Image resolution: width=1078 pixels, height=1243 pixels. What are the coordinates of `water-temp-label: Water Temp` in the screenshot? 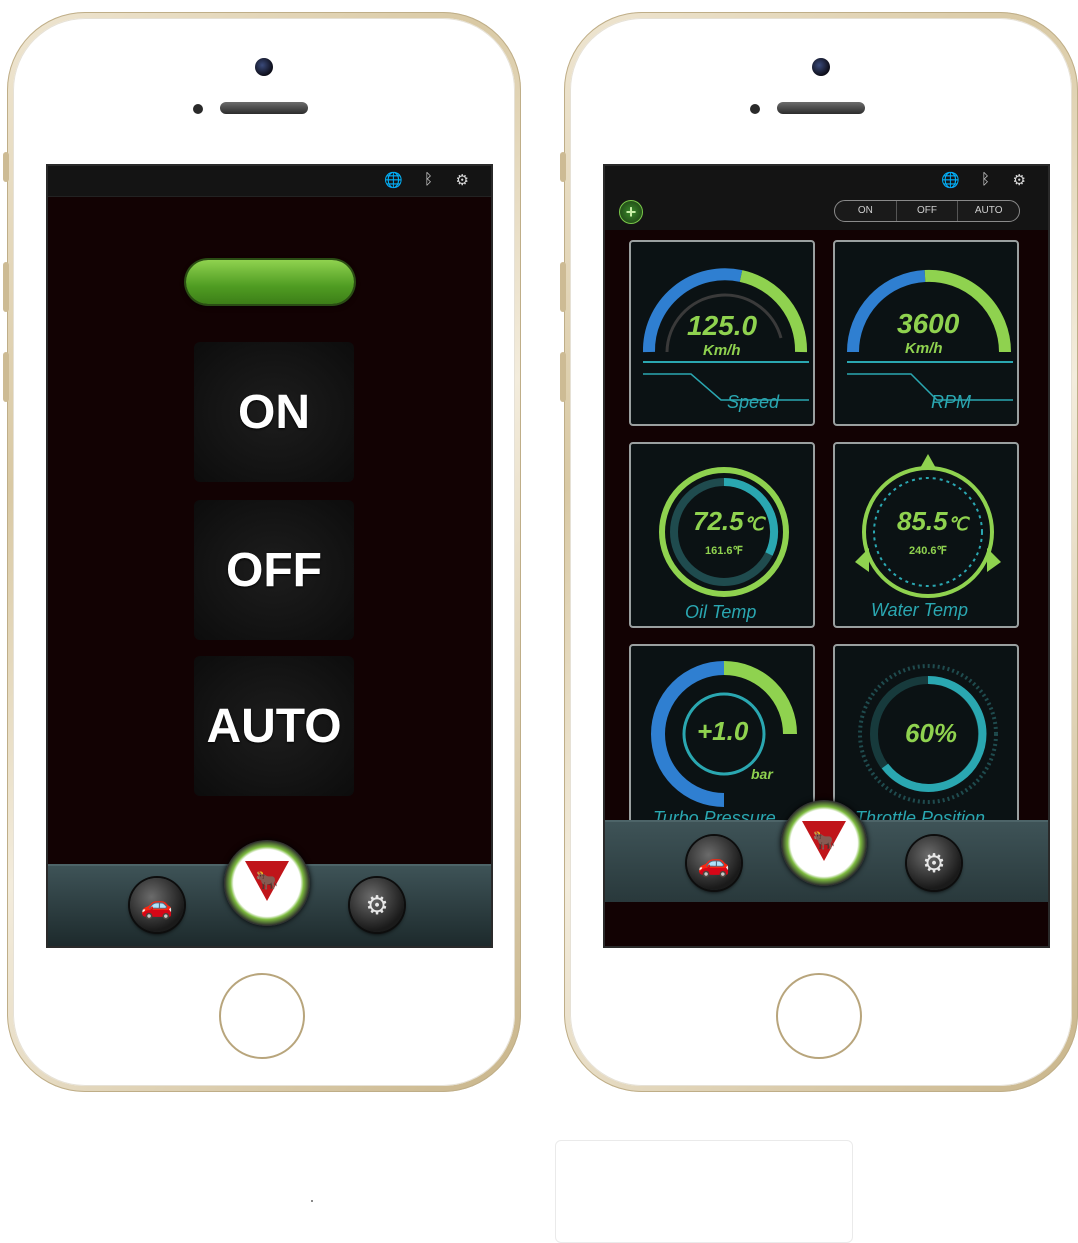 It's located at (920, 610).